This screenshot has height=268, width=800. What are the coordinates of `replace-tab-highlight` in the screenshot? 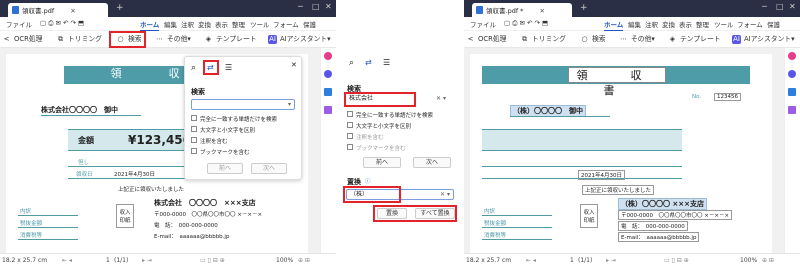 It's located at (211, 67).